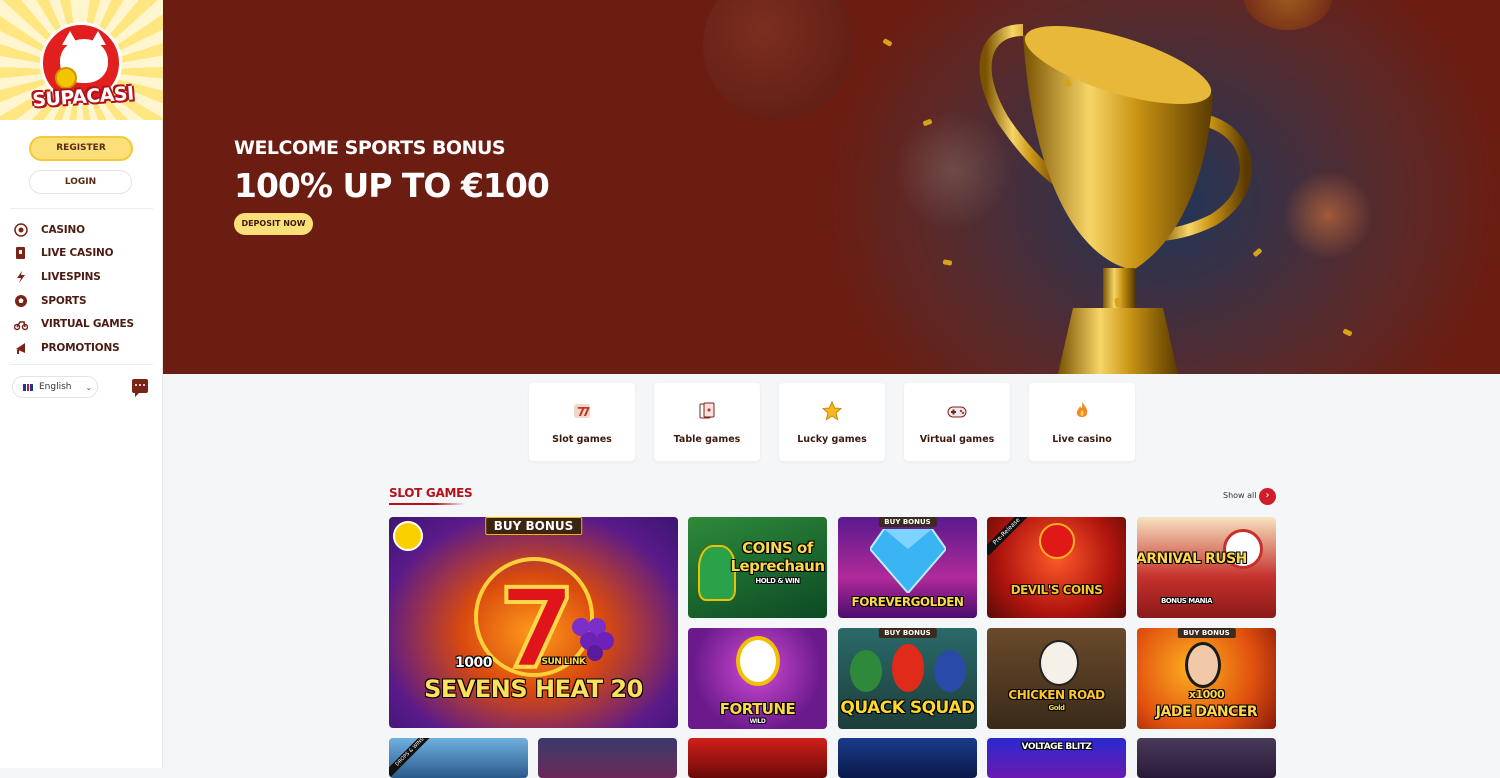  I want to click on game-title: DEVIL'S COINS, so click(1056, 590).